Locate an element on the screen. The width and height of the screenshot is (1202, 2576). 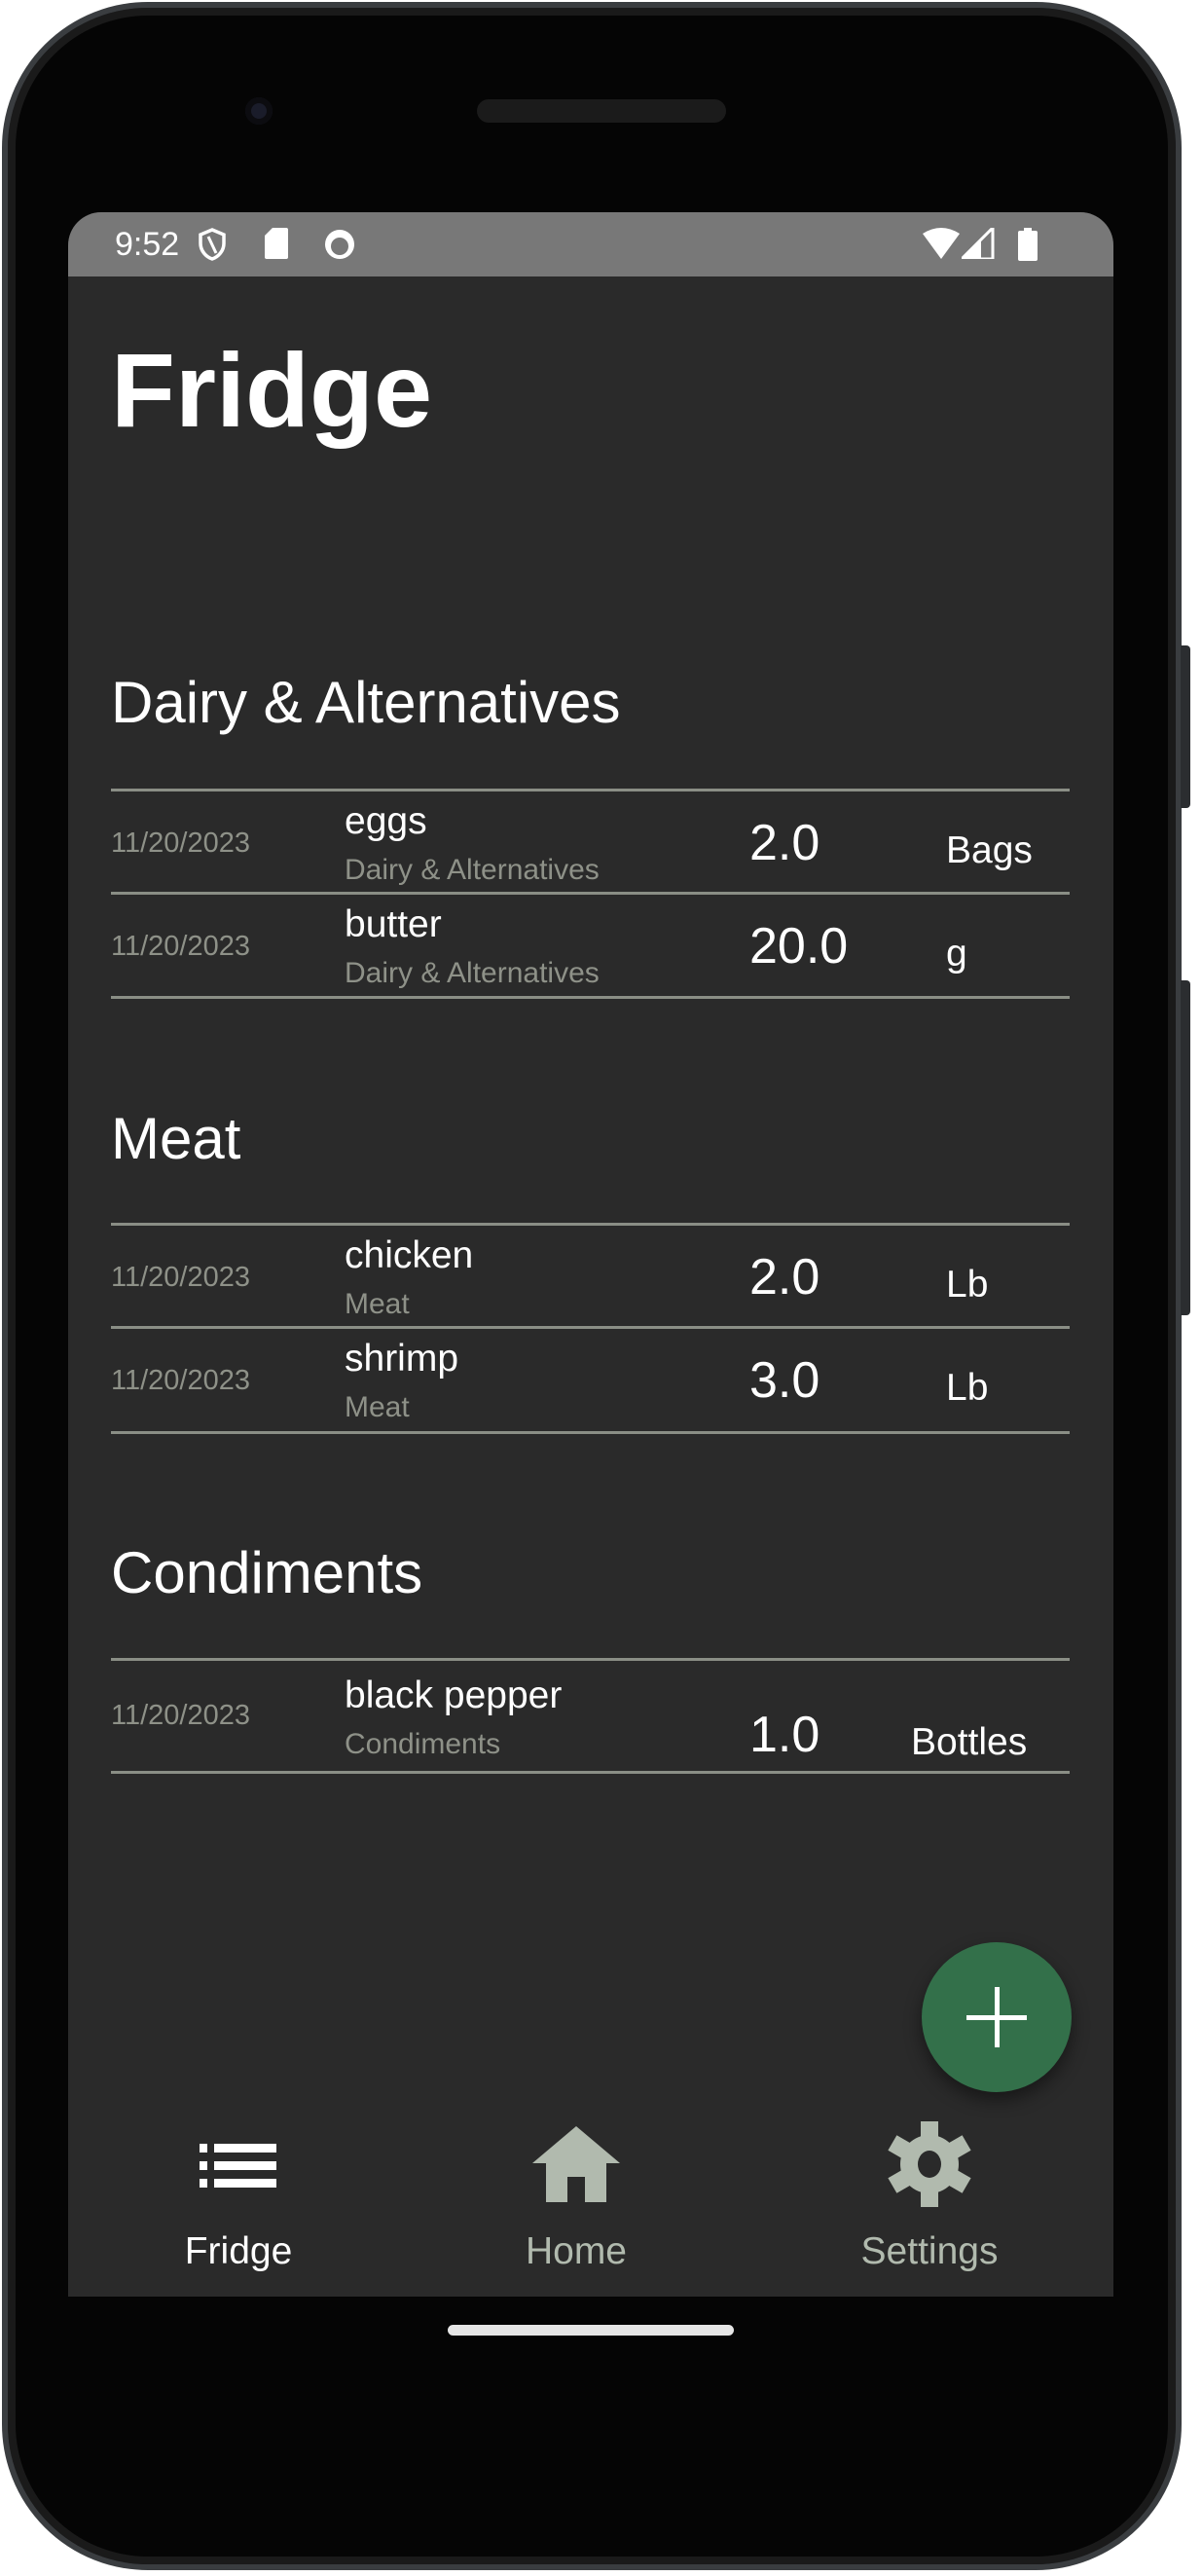
earpiece-speaker is located at coordinates (601, 111).